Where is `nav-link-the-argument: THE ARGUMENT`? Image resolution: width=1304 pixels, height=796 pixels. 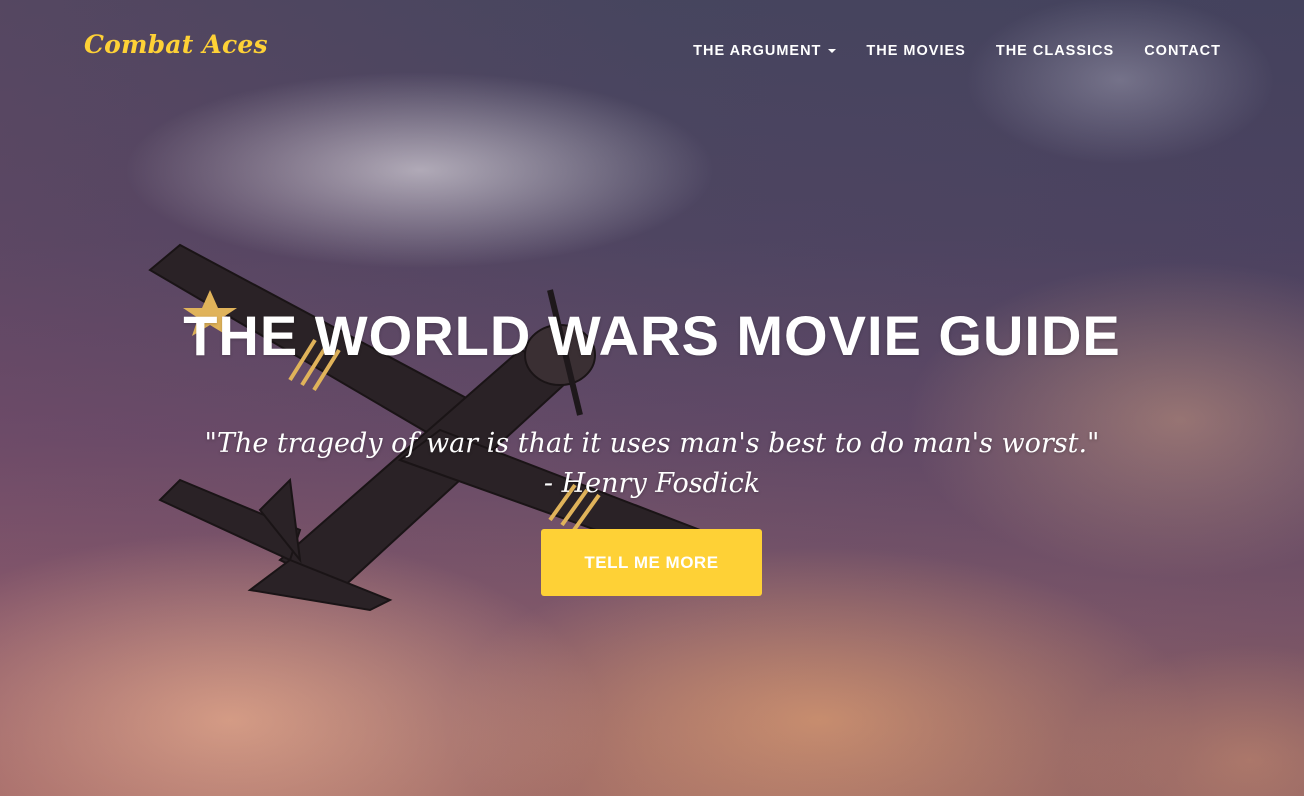
nav-link-the-argument: THE ARGUMENT is located at coordinates (765, 51).